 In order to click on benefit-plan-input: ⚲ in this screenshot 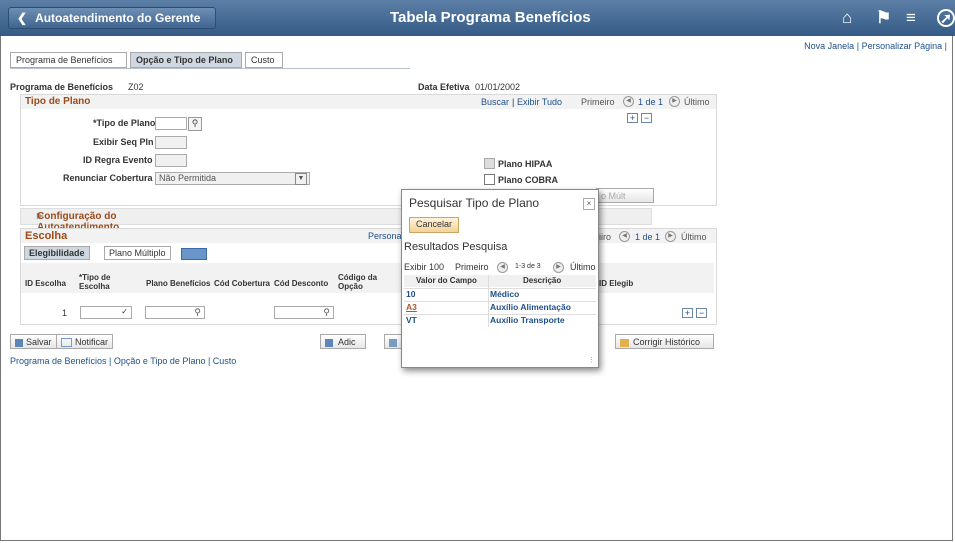, I will do `click(175, 312)`.